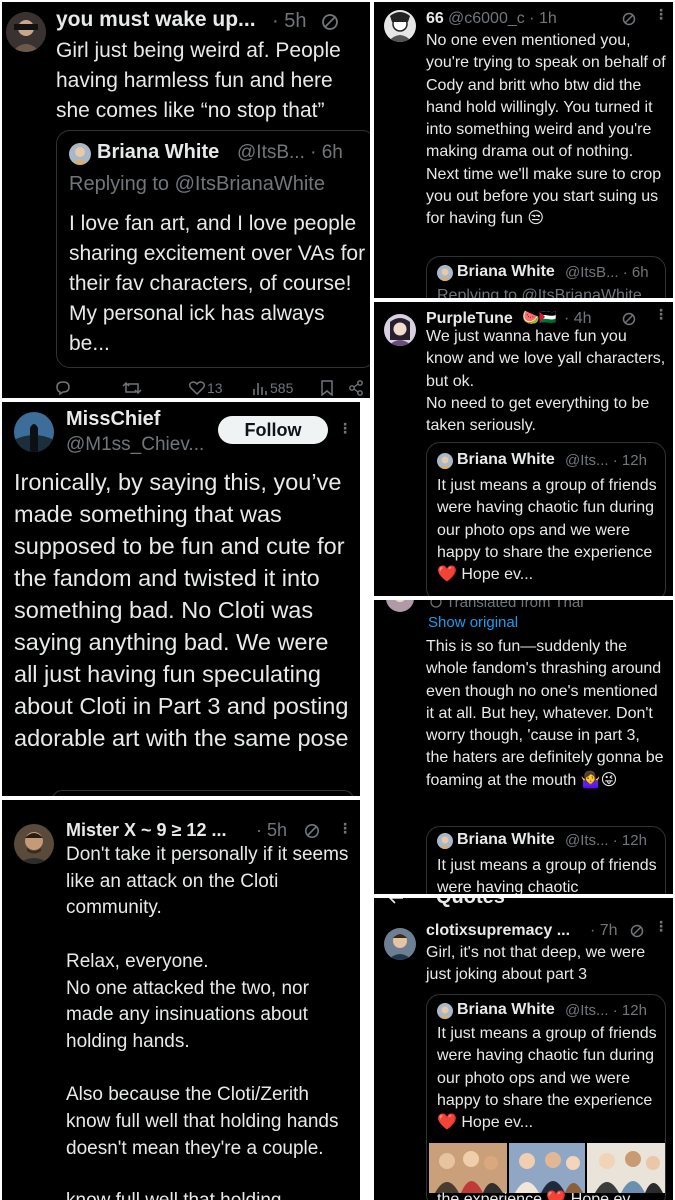 Image resolution: width=675 pixels, height=1200 pixels. I want to click on quote-preview-edge, so click(203, 793).